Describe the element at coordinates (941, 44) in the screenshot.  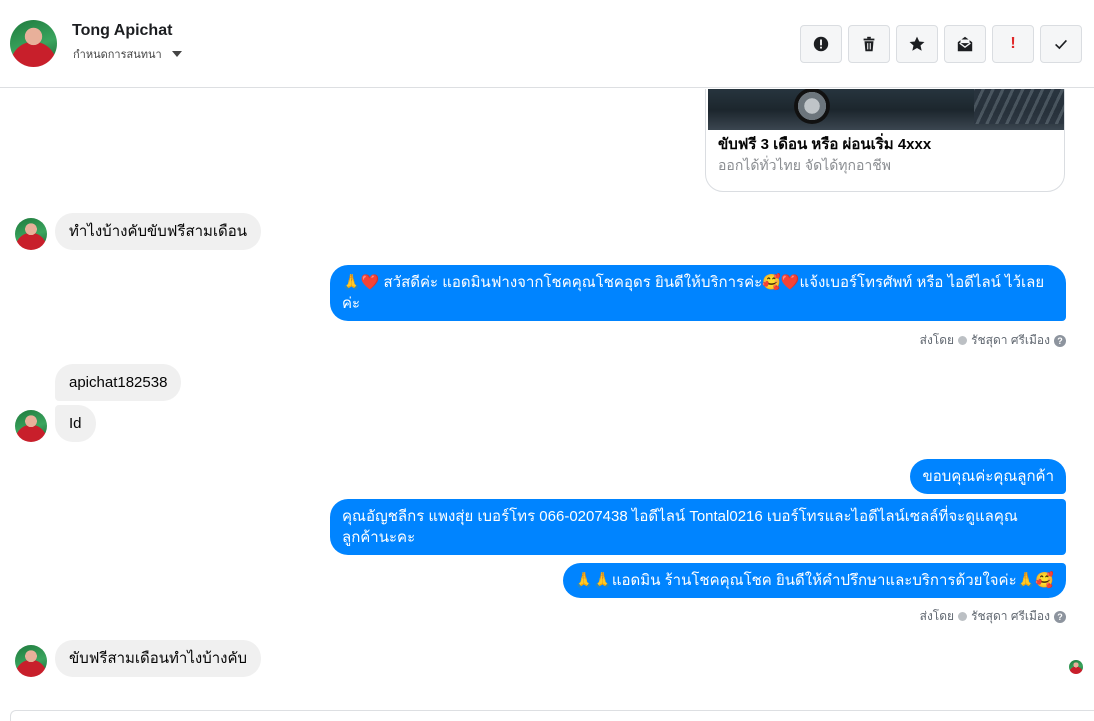
I see `action-toolbar: !` at that location.